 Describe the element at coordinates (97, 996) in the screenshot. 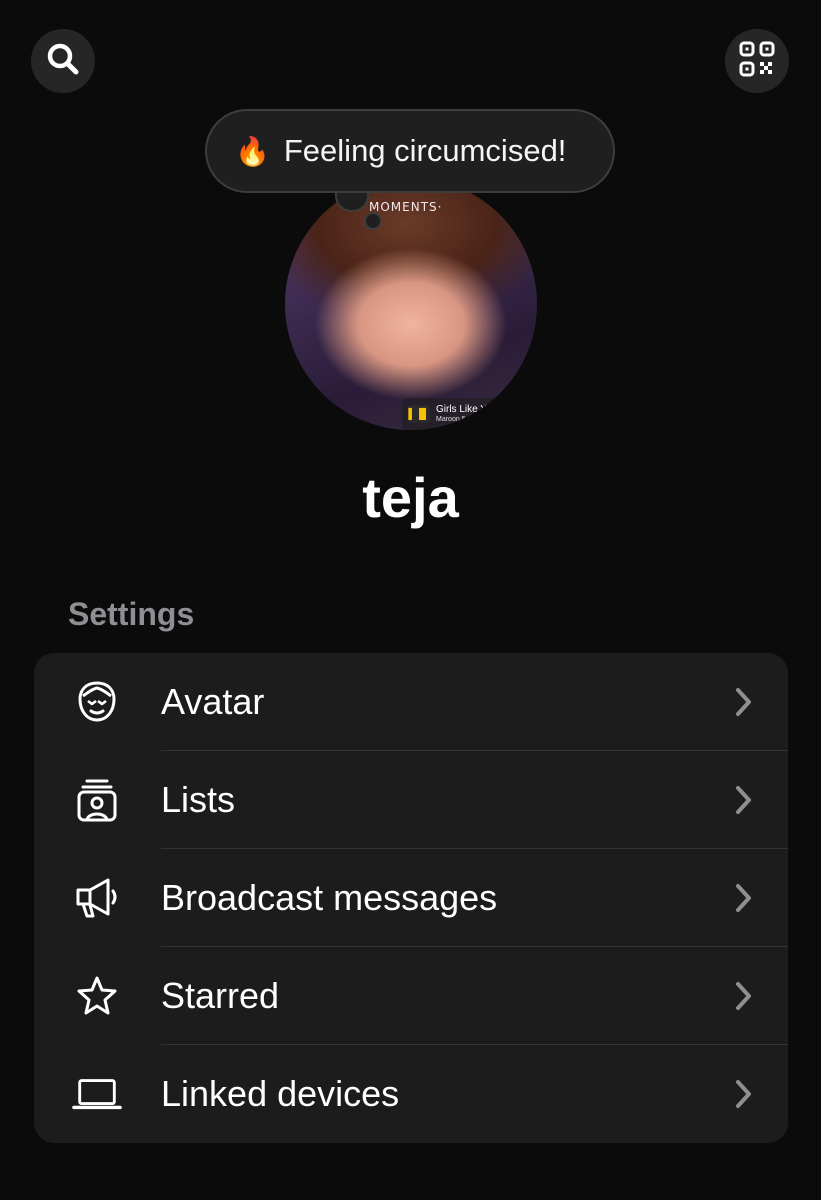

I see `star-icon` at that location.